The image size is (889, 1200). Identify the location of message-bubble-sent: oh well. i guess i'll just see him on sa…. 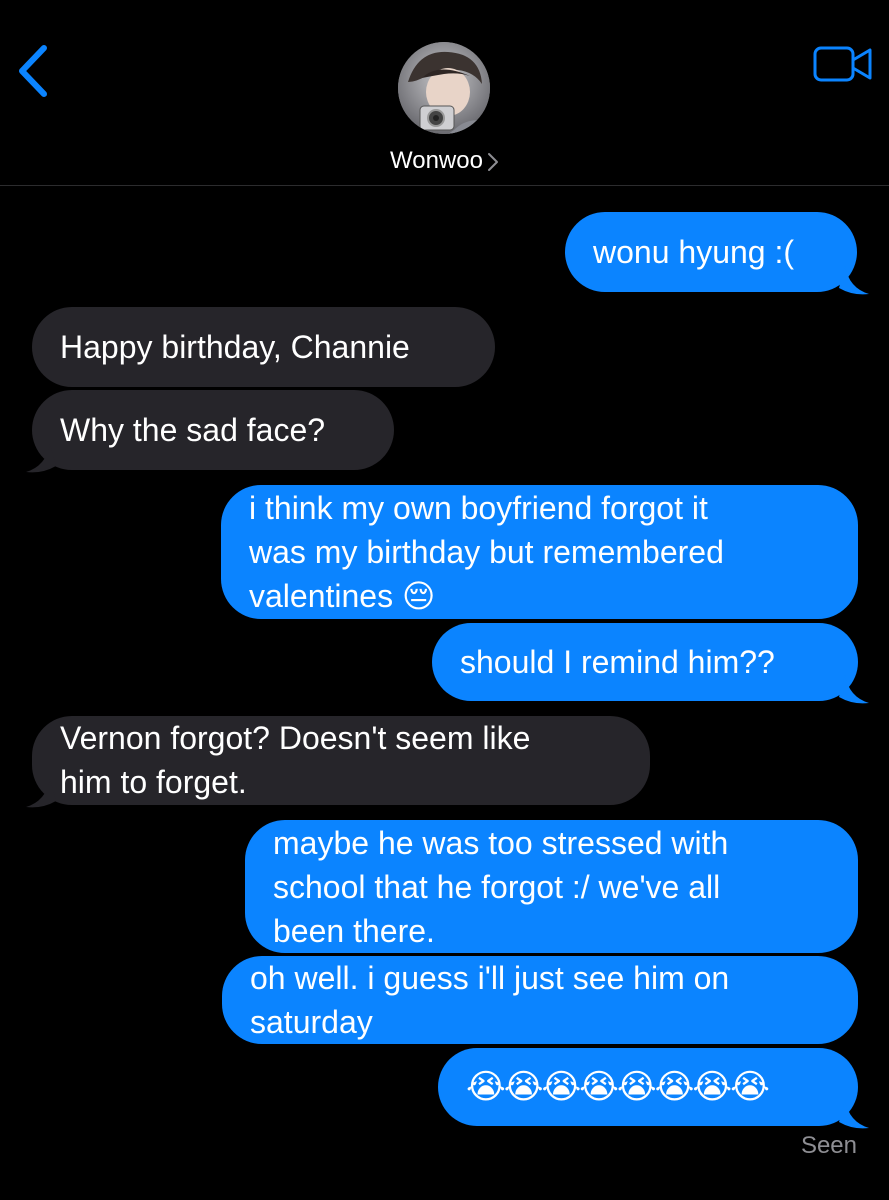
(540, 1000).